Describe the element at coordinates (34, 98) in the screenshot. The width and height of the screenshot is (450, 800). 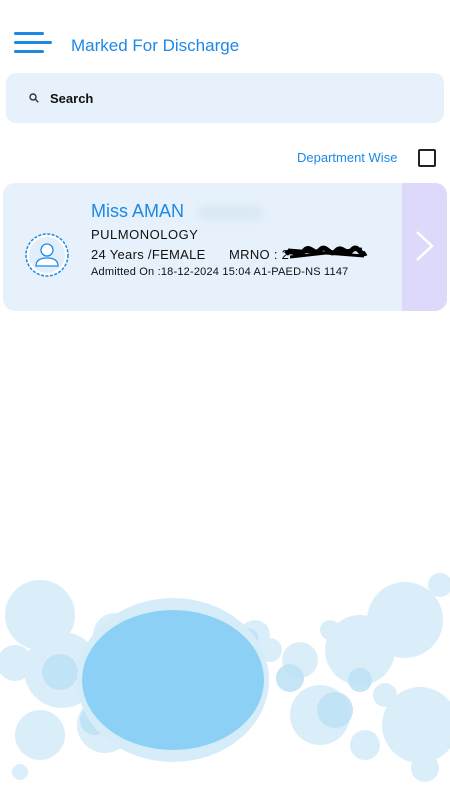
I see `search-icon` at that location.